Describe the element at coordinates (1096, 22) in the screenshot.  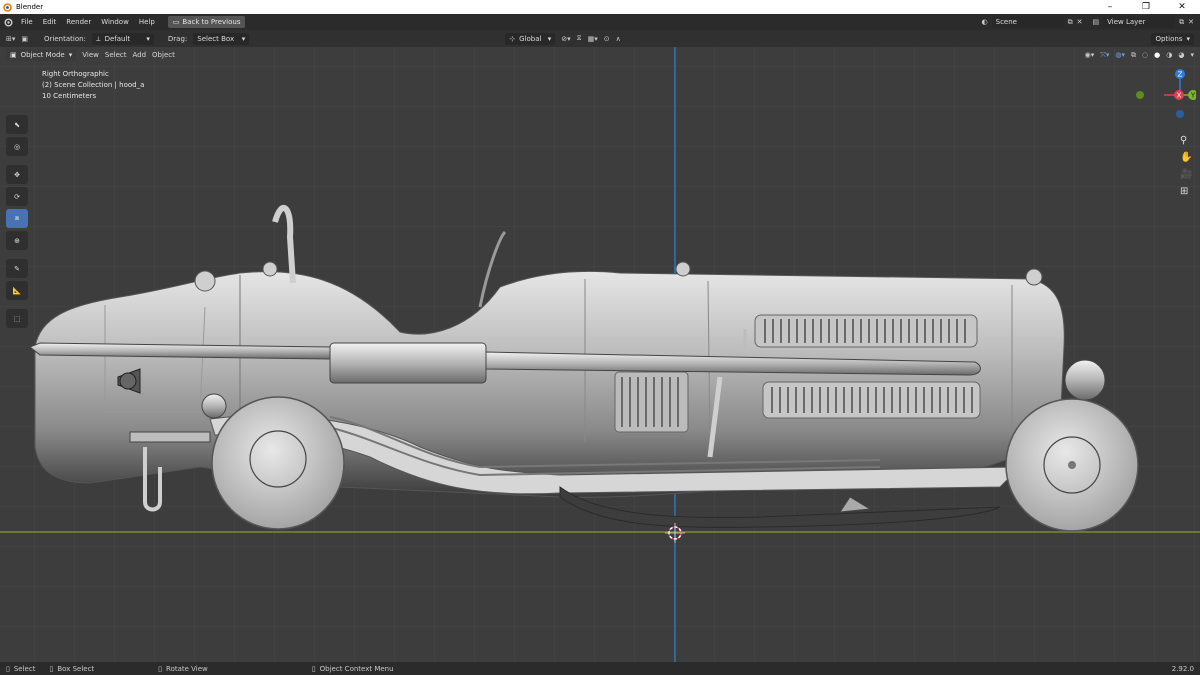
I see `view-layer-icon: ▤` at that location.